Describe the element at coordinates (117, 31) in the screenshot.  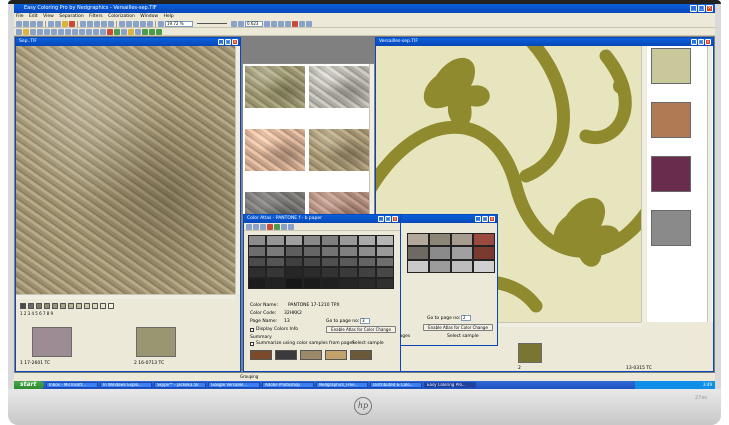
I see `plus-icon` at that location.